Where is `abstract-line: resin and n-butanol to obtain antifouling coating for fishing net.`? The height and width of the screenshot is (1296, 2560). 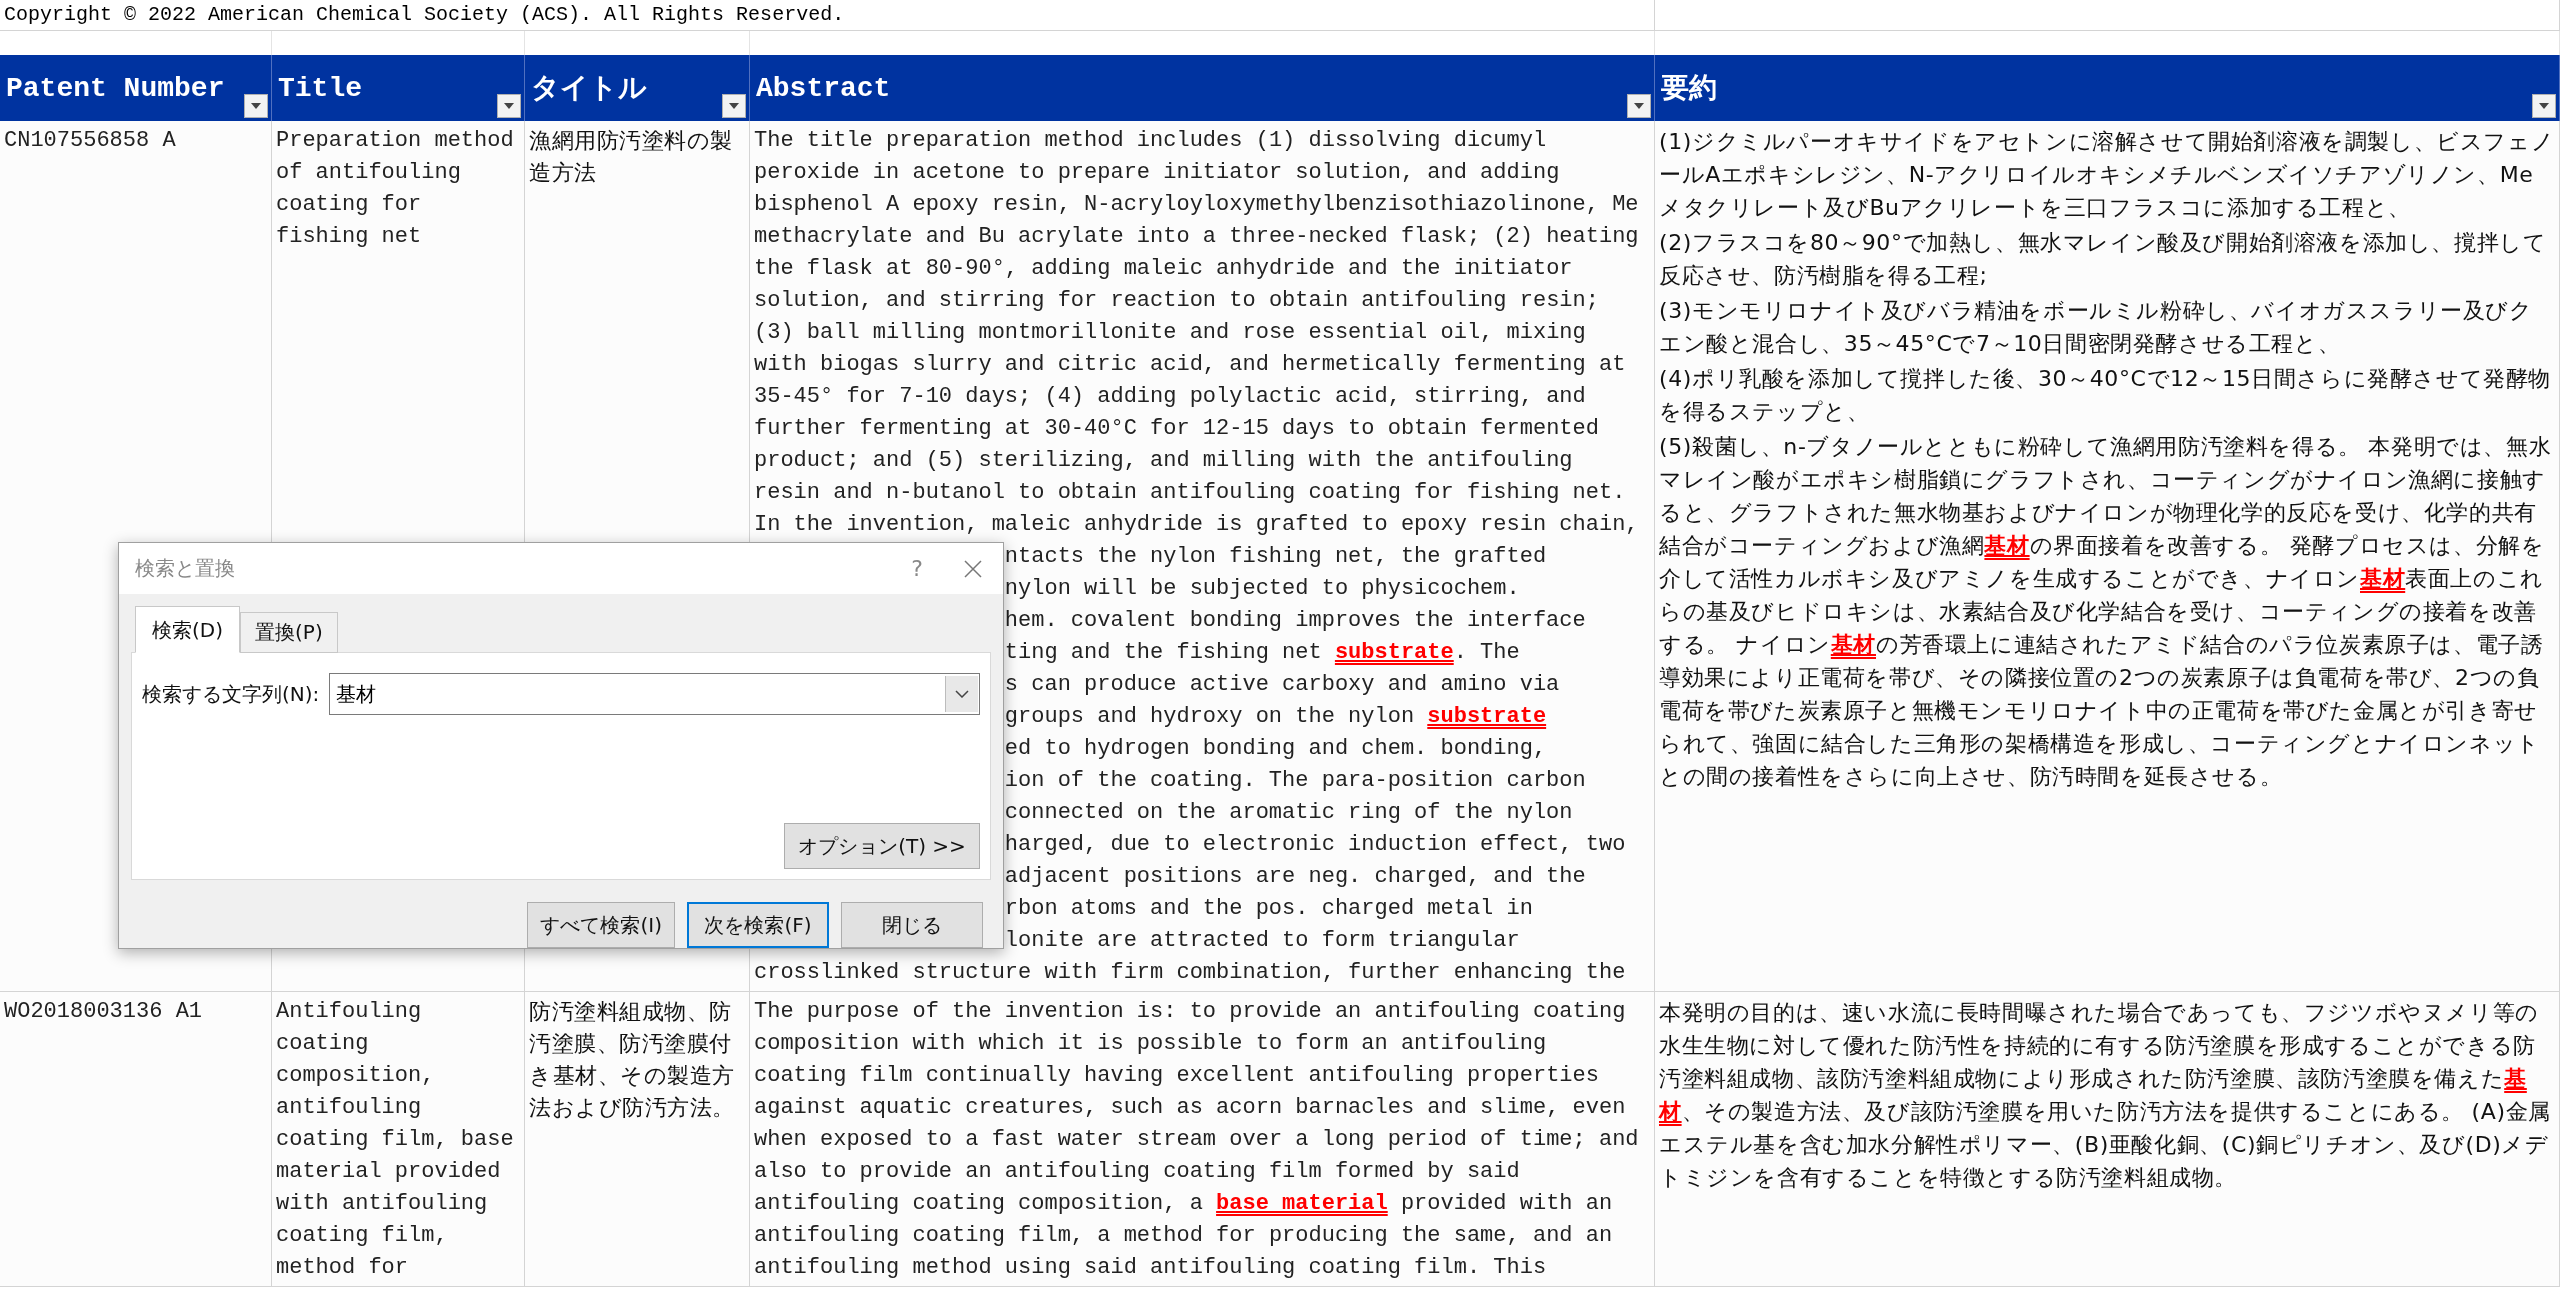
abstract-line: resin and n-butanol to obtain antifouling coating for fishing net. is located at coordinates (1190, 493).